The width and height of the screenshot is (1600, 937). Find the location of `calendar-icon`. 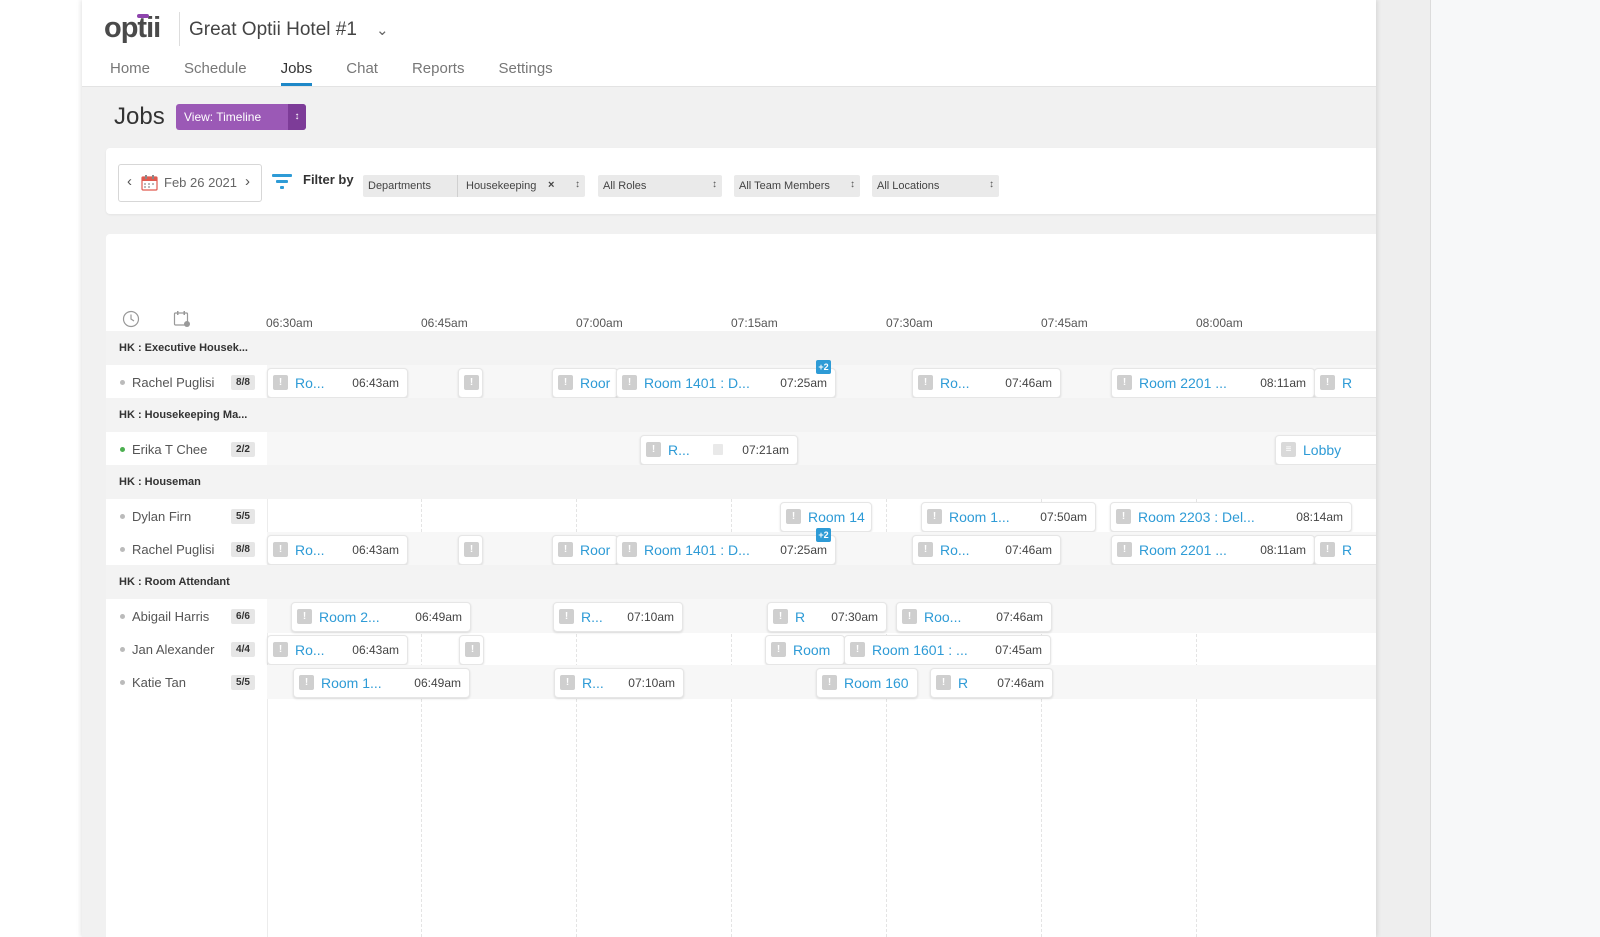

calendar-icon is located at coordinates (149, 183).